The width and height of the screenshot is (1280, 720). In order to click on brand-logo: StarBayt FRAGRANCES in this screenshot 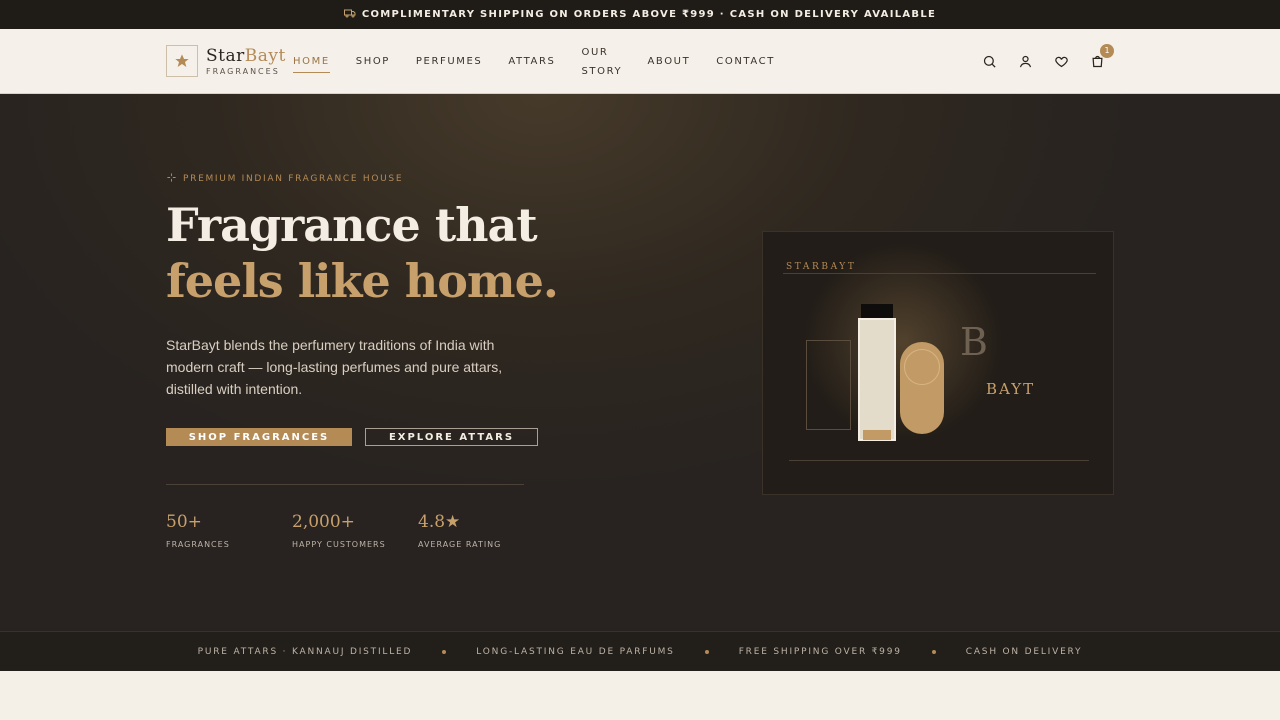, I will do `click(226, 61)`.